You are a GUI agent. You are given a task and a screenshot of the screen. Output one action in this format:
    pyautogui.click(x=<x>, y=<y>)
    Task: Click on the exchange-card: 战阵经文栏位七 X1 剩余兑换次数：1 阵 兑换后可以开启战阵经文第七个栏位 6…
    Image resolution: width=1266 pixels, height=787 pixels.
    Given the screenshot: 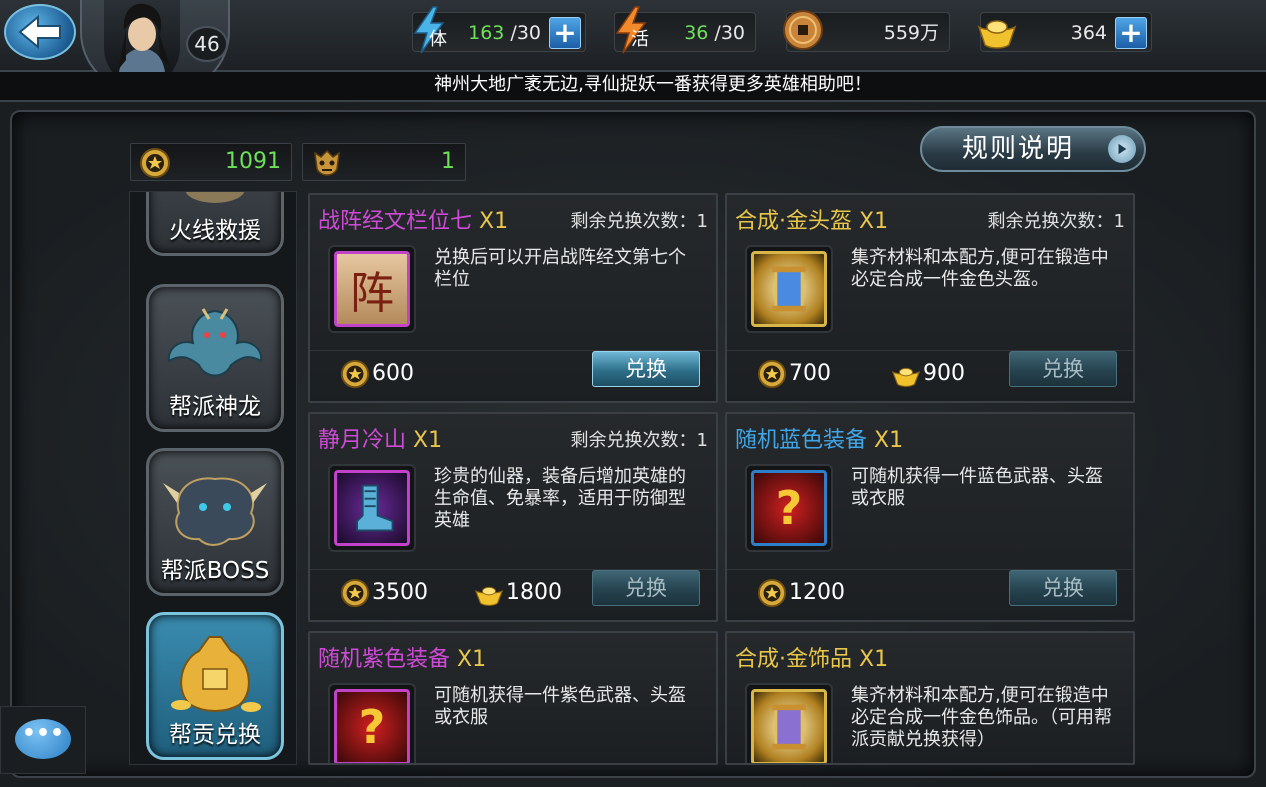 What is the action you would take?
    pyautogui.click(x=513, y=298)
    